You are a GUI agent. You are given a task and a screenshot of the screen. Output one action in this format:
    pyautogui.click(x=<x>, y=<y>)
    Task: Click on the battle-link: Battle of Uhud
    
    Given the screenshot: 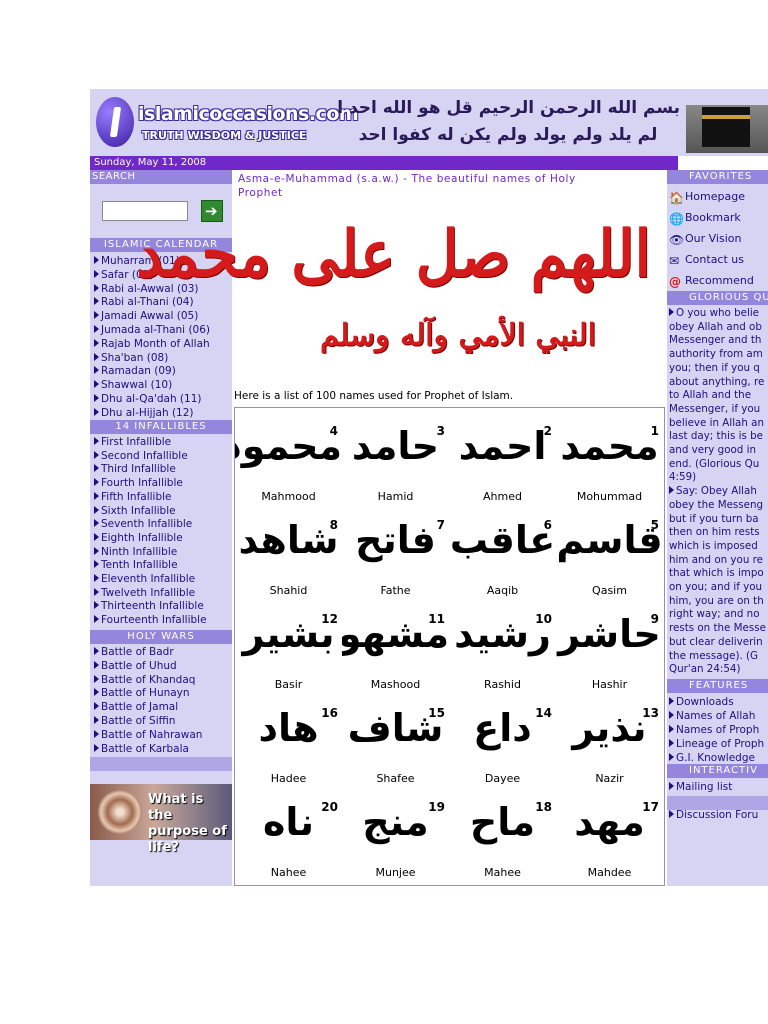 What is the action you would take?
    pyautogui.click(x=135, y=666)
    